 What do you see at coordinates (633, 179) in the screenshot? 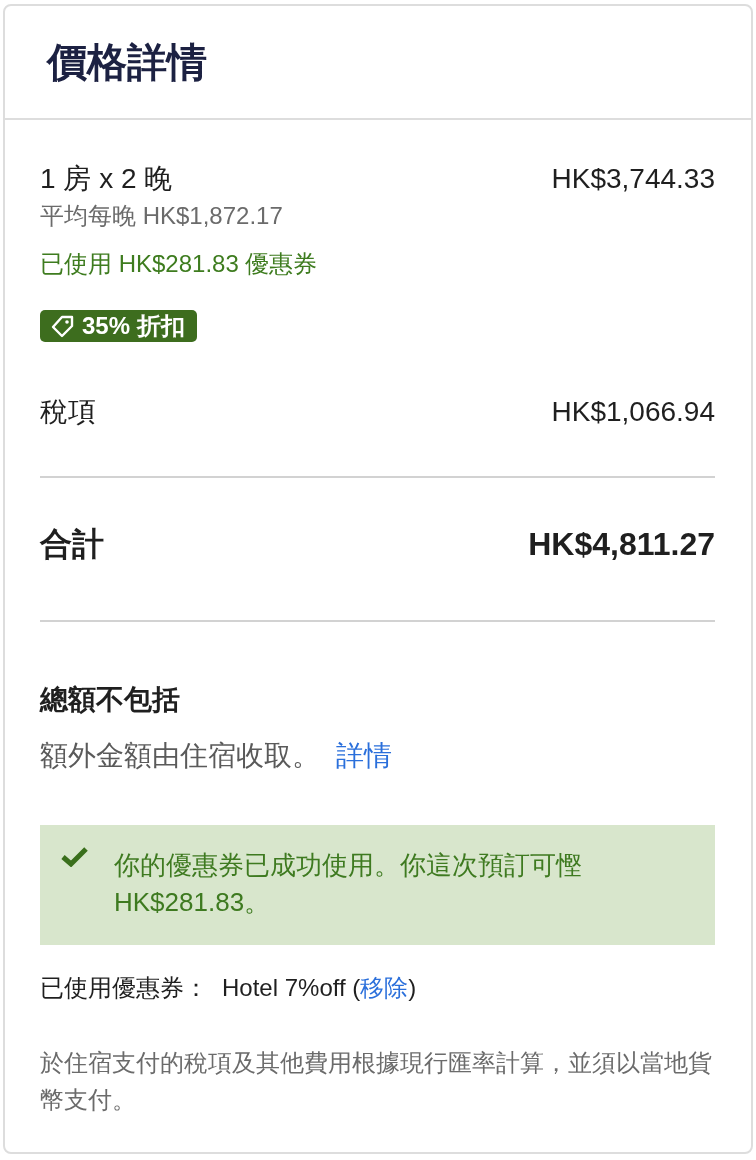
I see `room-price: HK$3,744.33` at bounding box center [633, 179].